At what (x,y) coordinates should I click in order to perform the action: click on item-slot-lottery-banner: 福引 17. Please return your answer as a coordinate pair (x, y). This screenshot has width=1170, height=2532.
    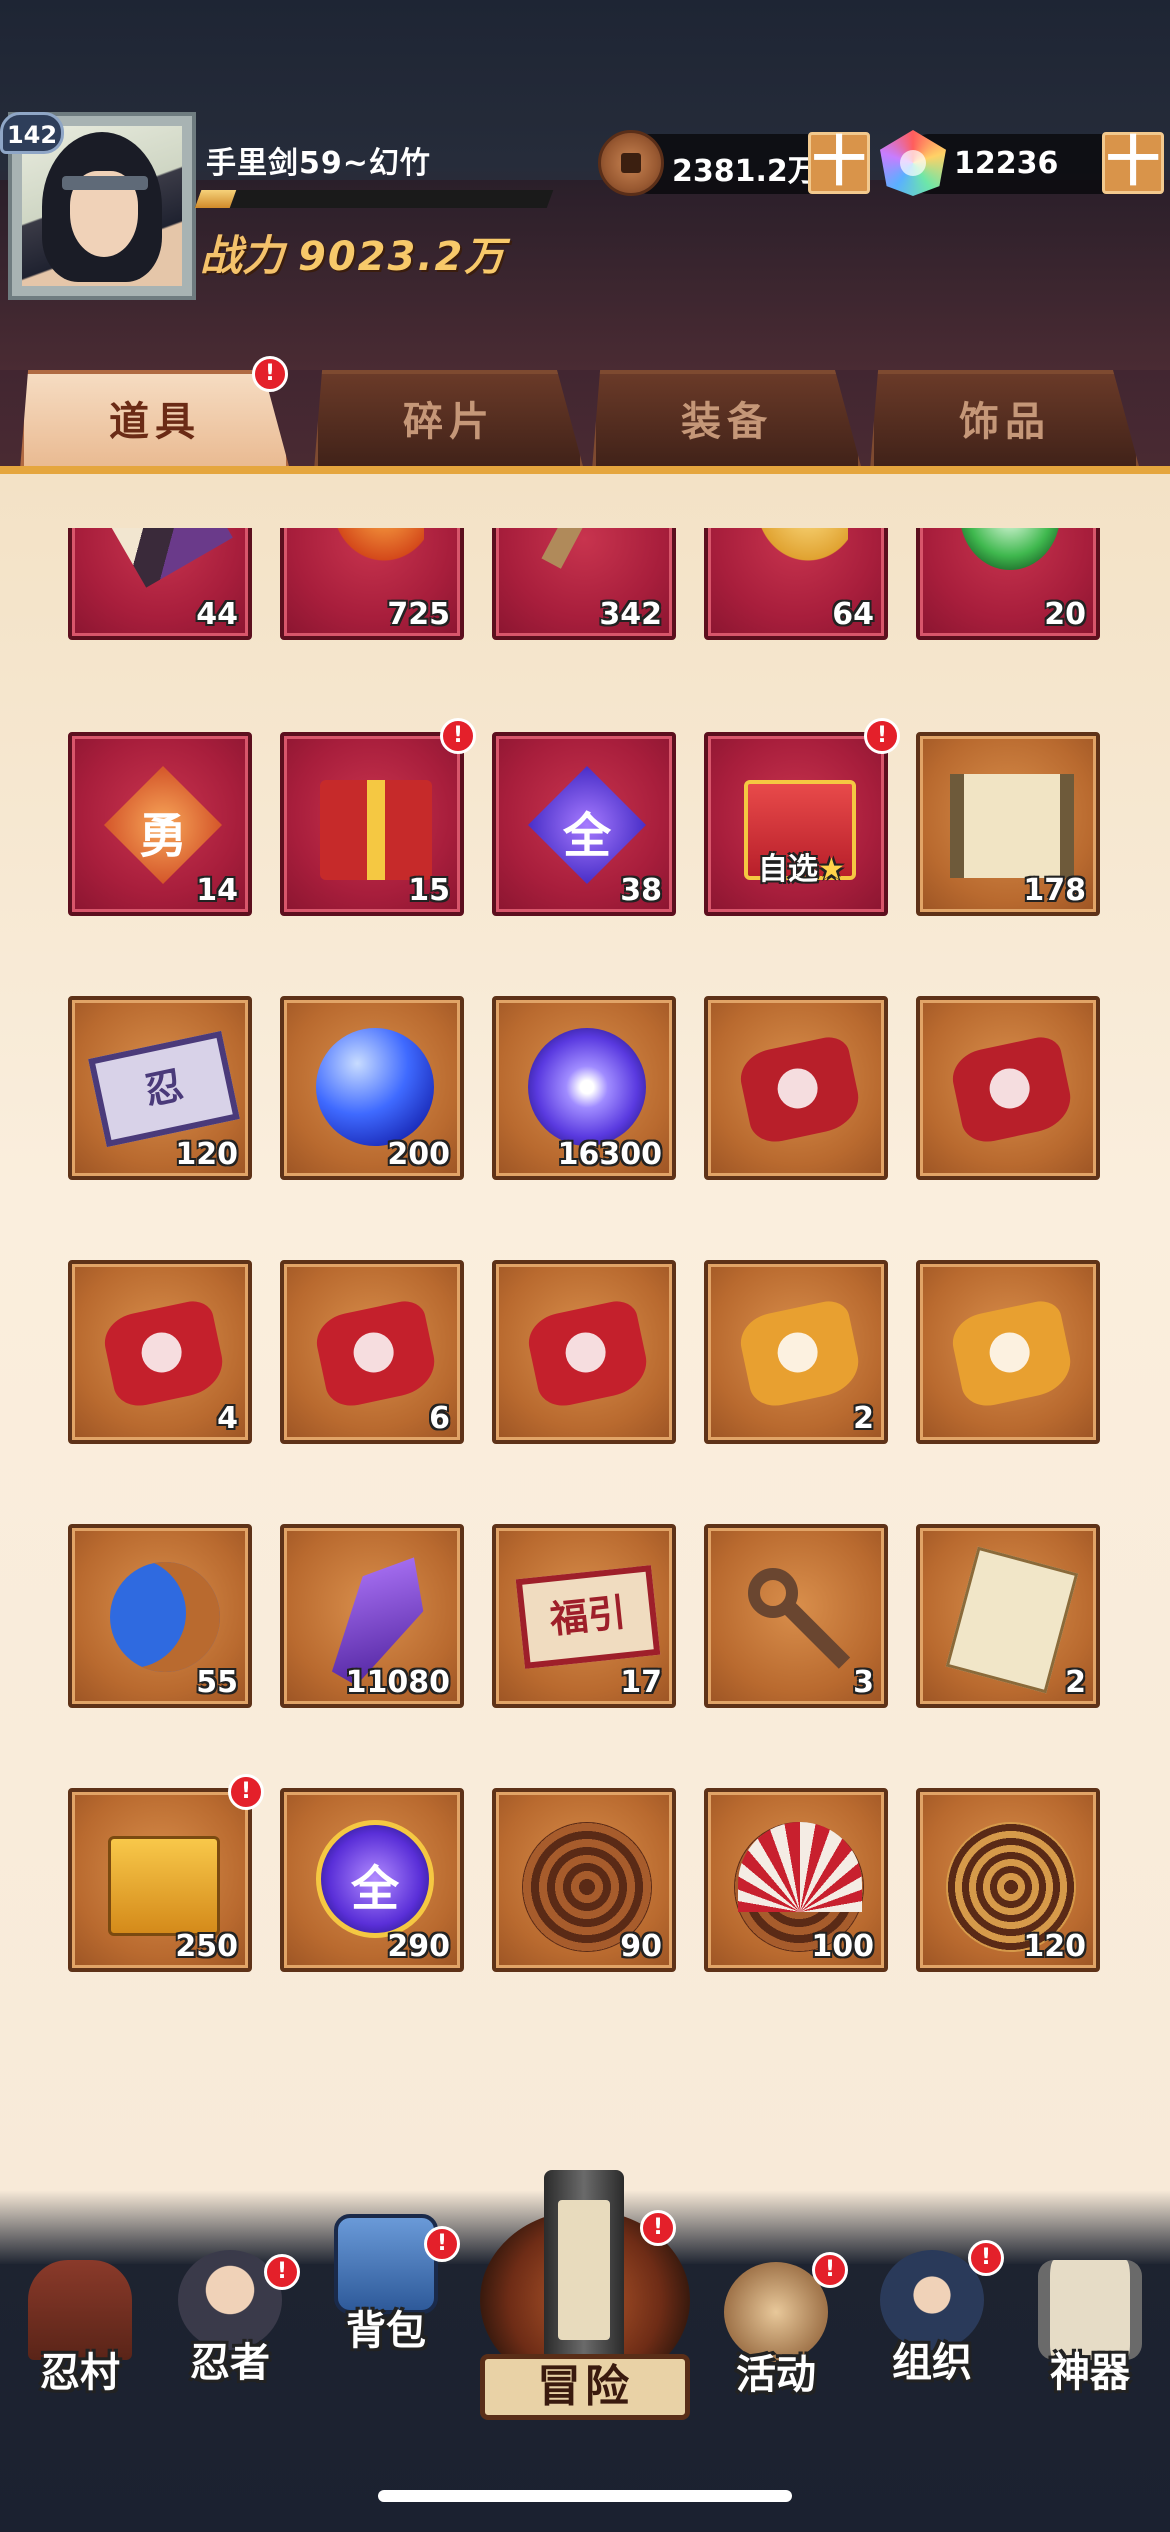
    Looking at the image, I should click on (584, 1616).